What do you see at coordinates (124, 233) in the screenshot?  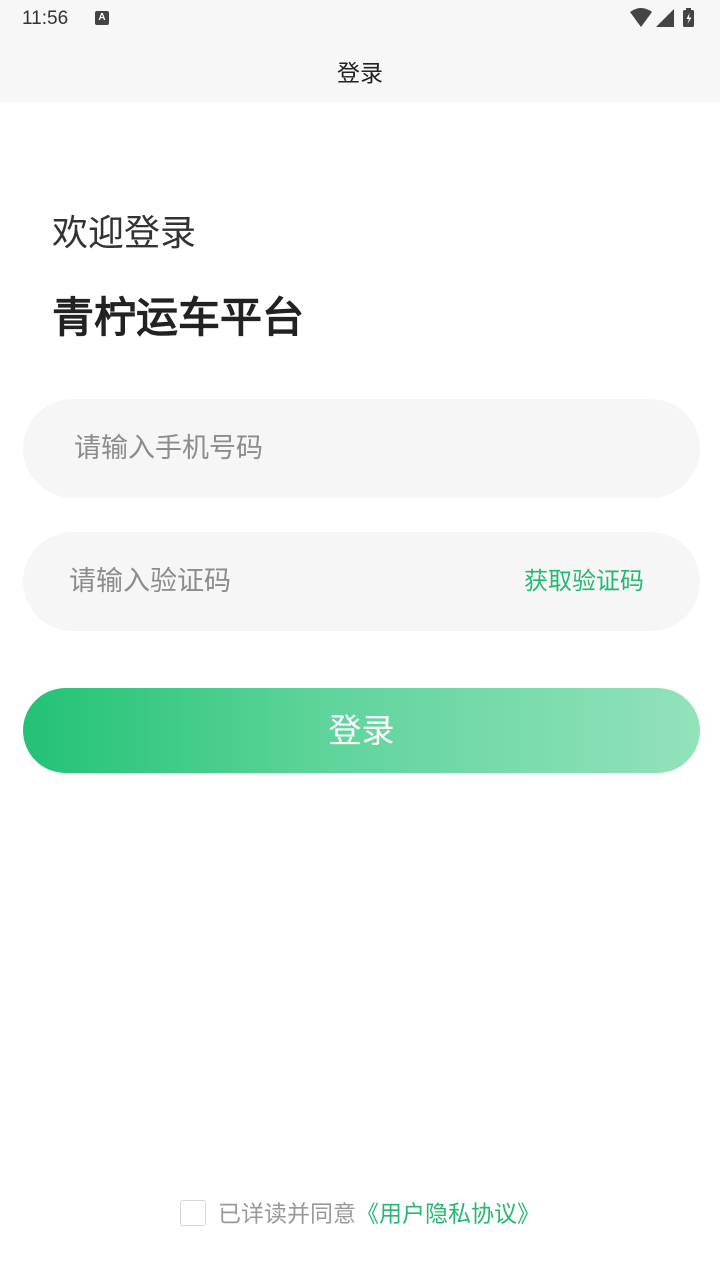 I see `welcome-greeting: 欢迎登录` at bounding box center [124, 233].